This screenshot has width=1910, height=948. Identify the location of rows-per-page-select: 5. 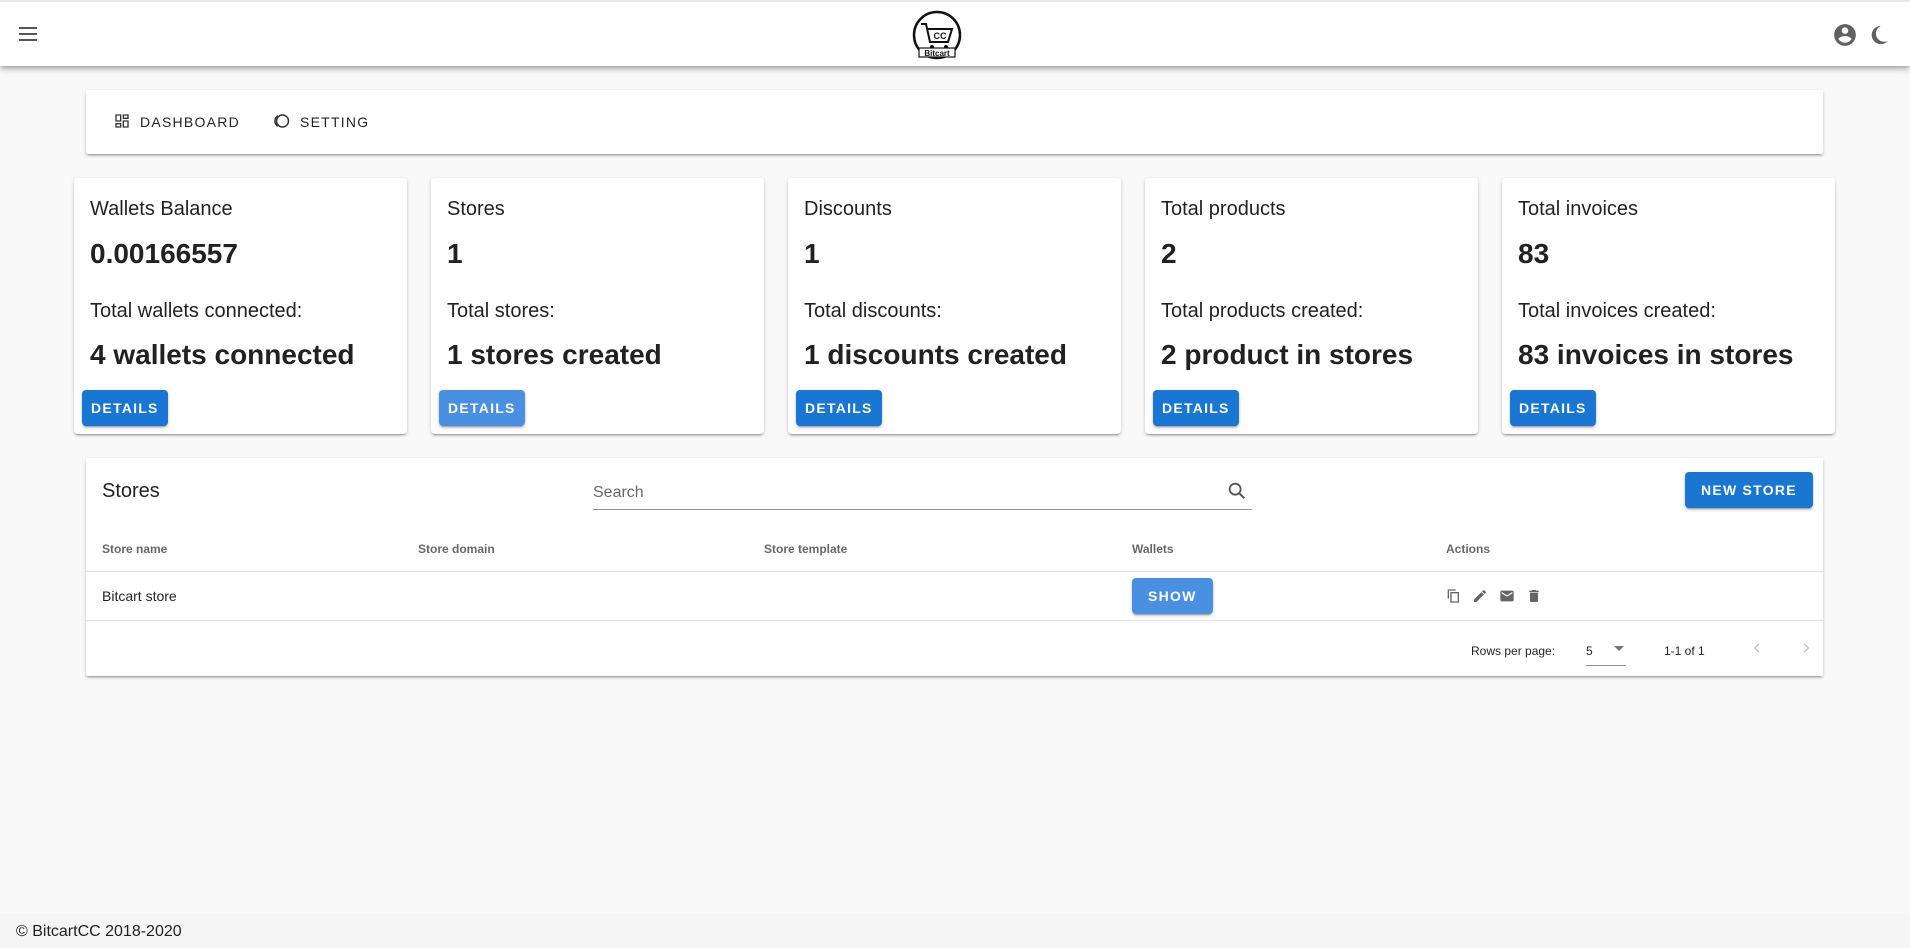
(1606, 651).